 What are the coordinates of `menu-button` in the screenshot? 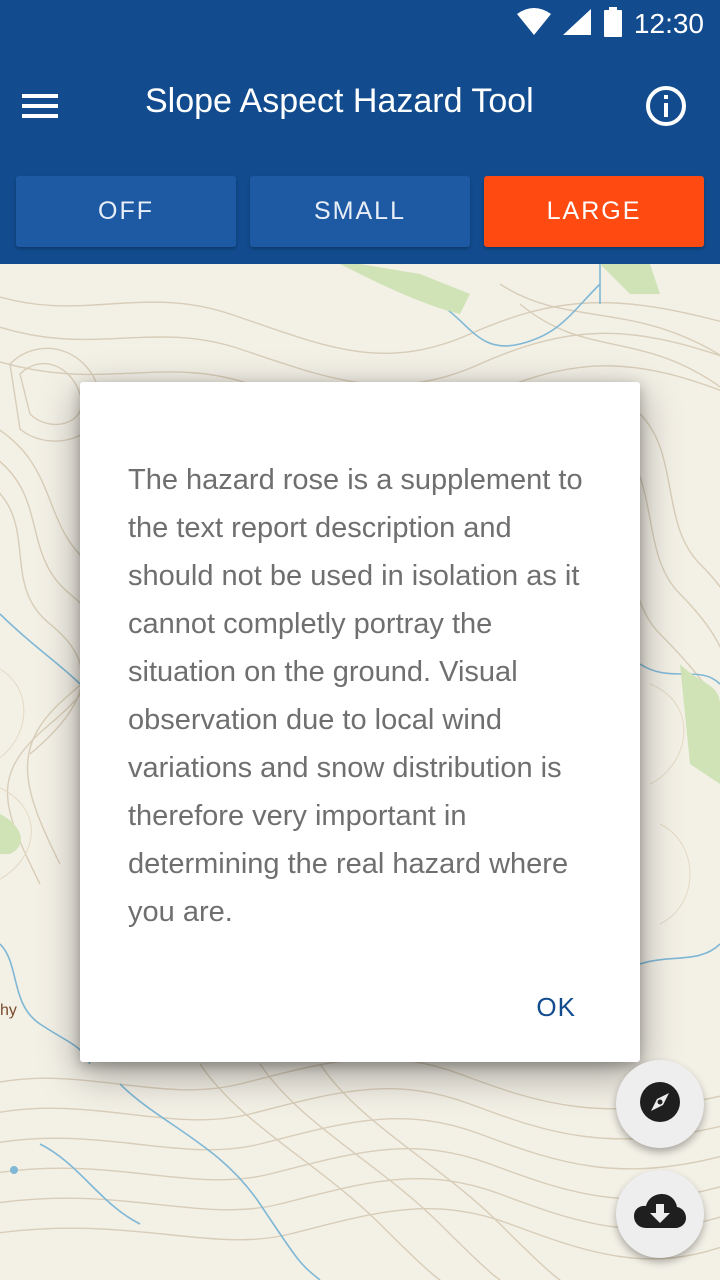 It's located at (56, 108).